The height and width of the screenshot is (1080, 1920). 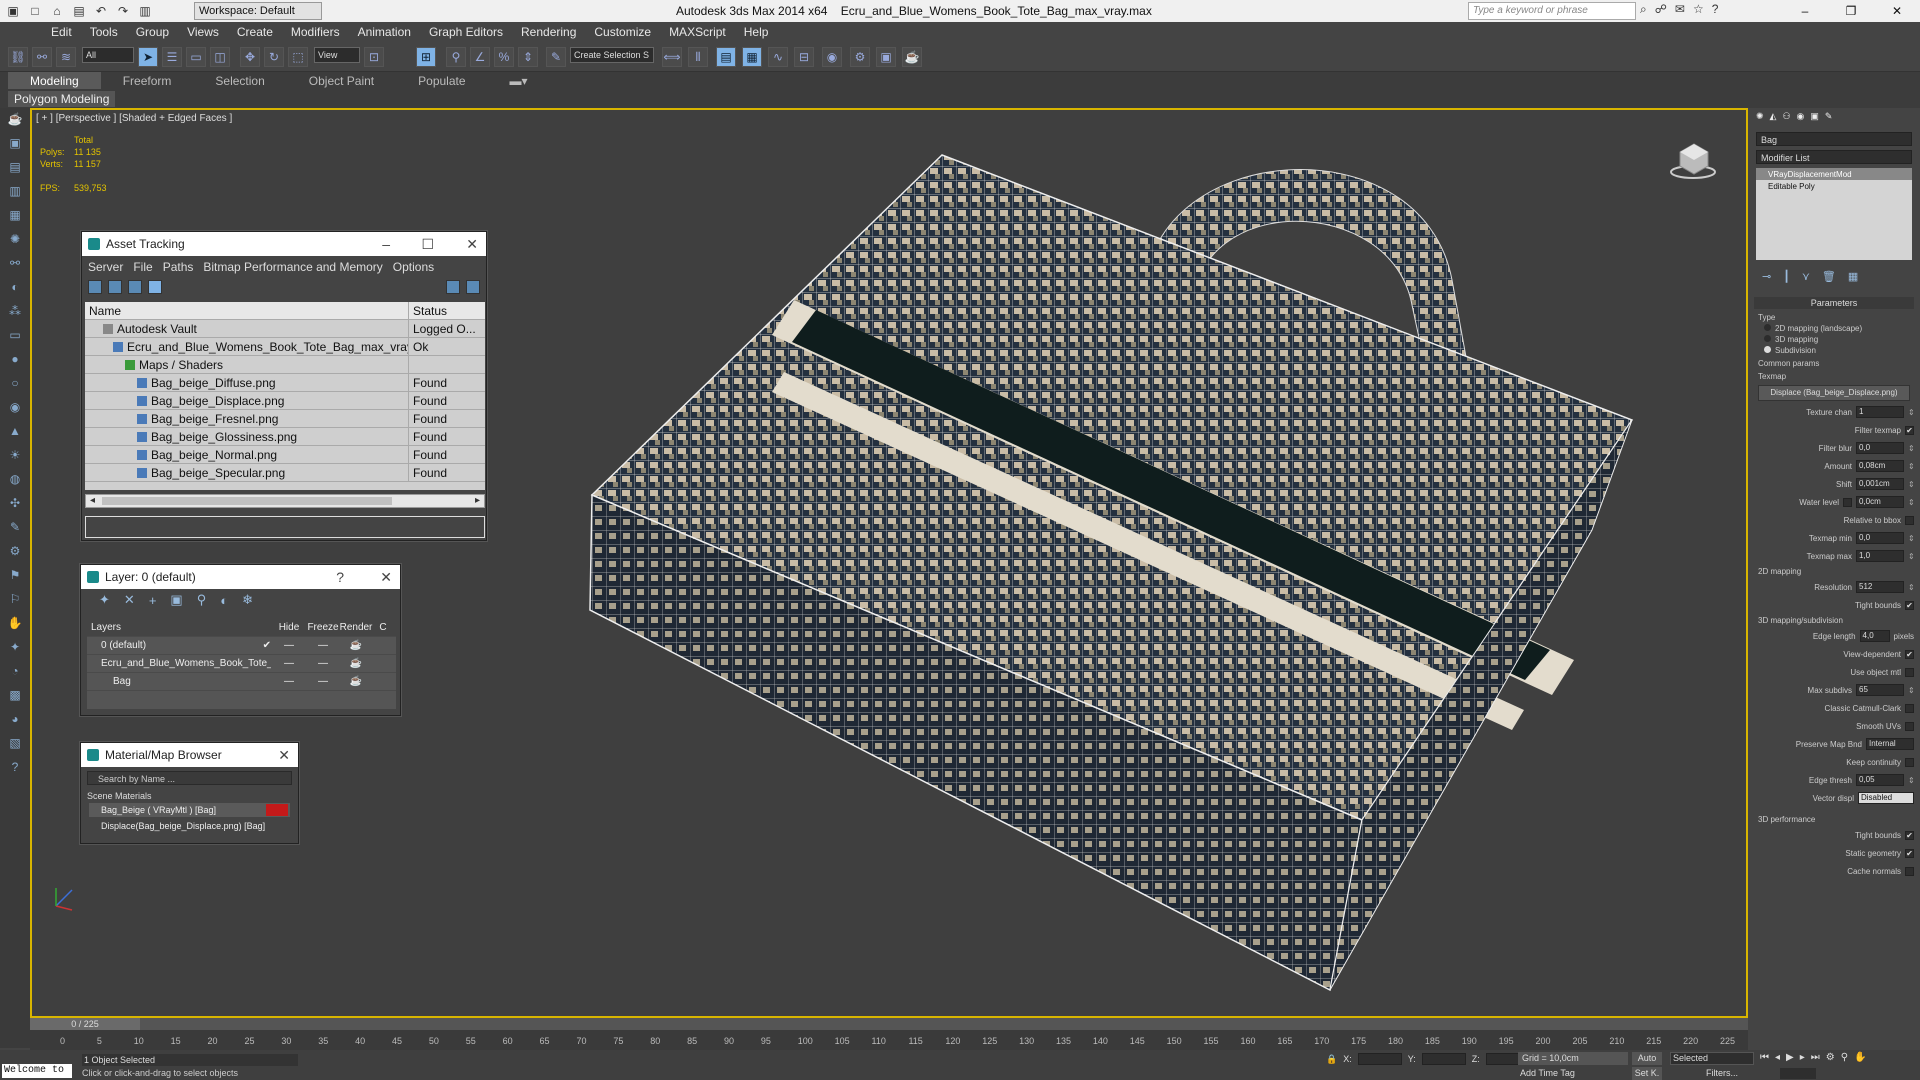 I want to click on menu-group: Group, so click(x=152, y=32).